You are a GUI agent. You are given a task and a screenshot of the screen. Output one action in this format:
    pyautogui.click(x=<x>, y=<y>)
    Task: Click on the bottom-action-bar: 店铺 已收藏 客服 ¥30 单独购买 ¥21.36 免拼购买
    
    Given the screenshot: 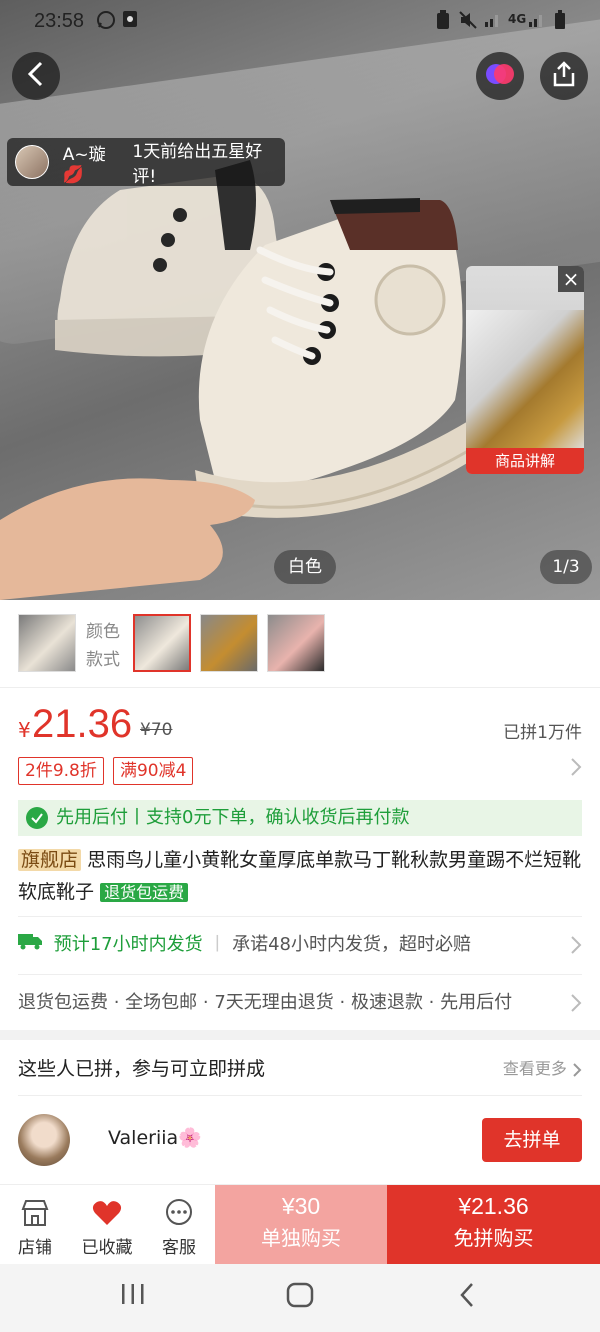 What is the action you would take?
    pyautogui.click(x=300, y=1224)
    